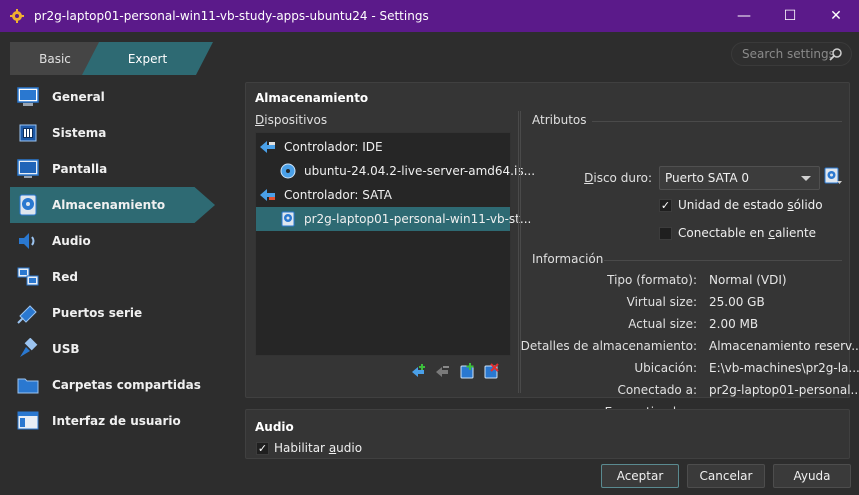  I want to click on choose-disk-button, so click(833, 177).